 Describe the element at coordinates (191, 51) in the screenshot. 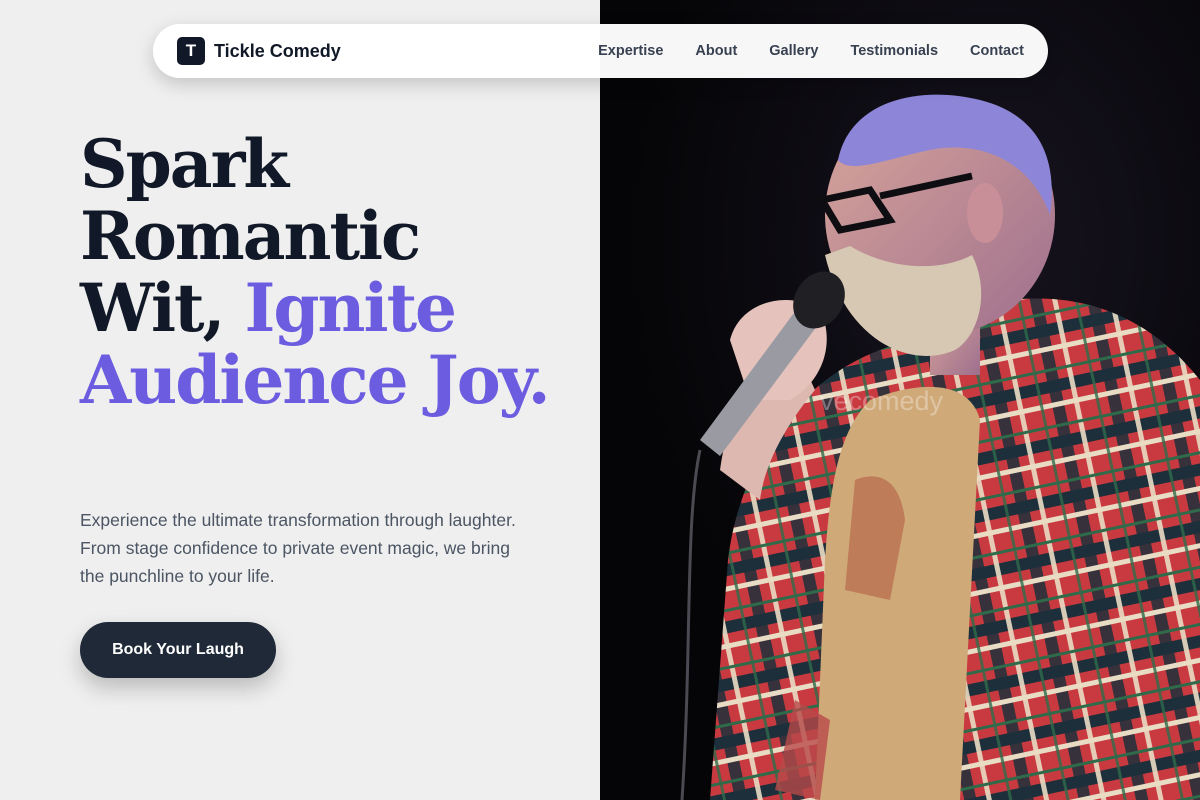

I see `logo-icon: T` at that location.